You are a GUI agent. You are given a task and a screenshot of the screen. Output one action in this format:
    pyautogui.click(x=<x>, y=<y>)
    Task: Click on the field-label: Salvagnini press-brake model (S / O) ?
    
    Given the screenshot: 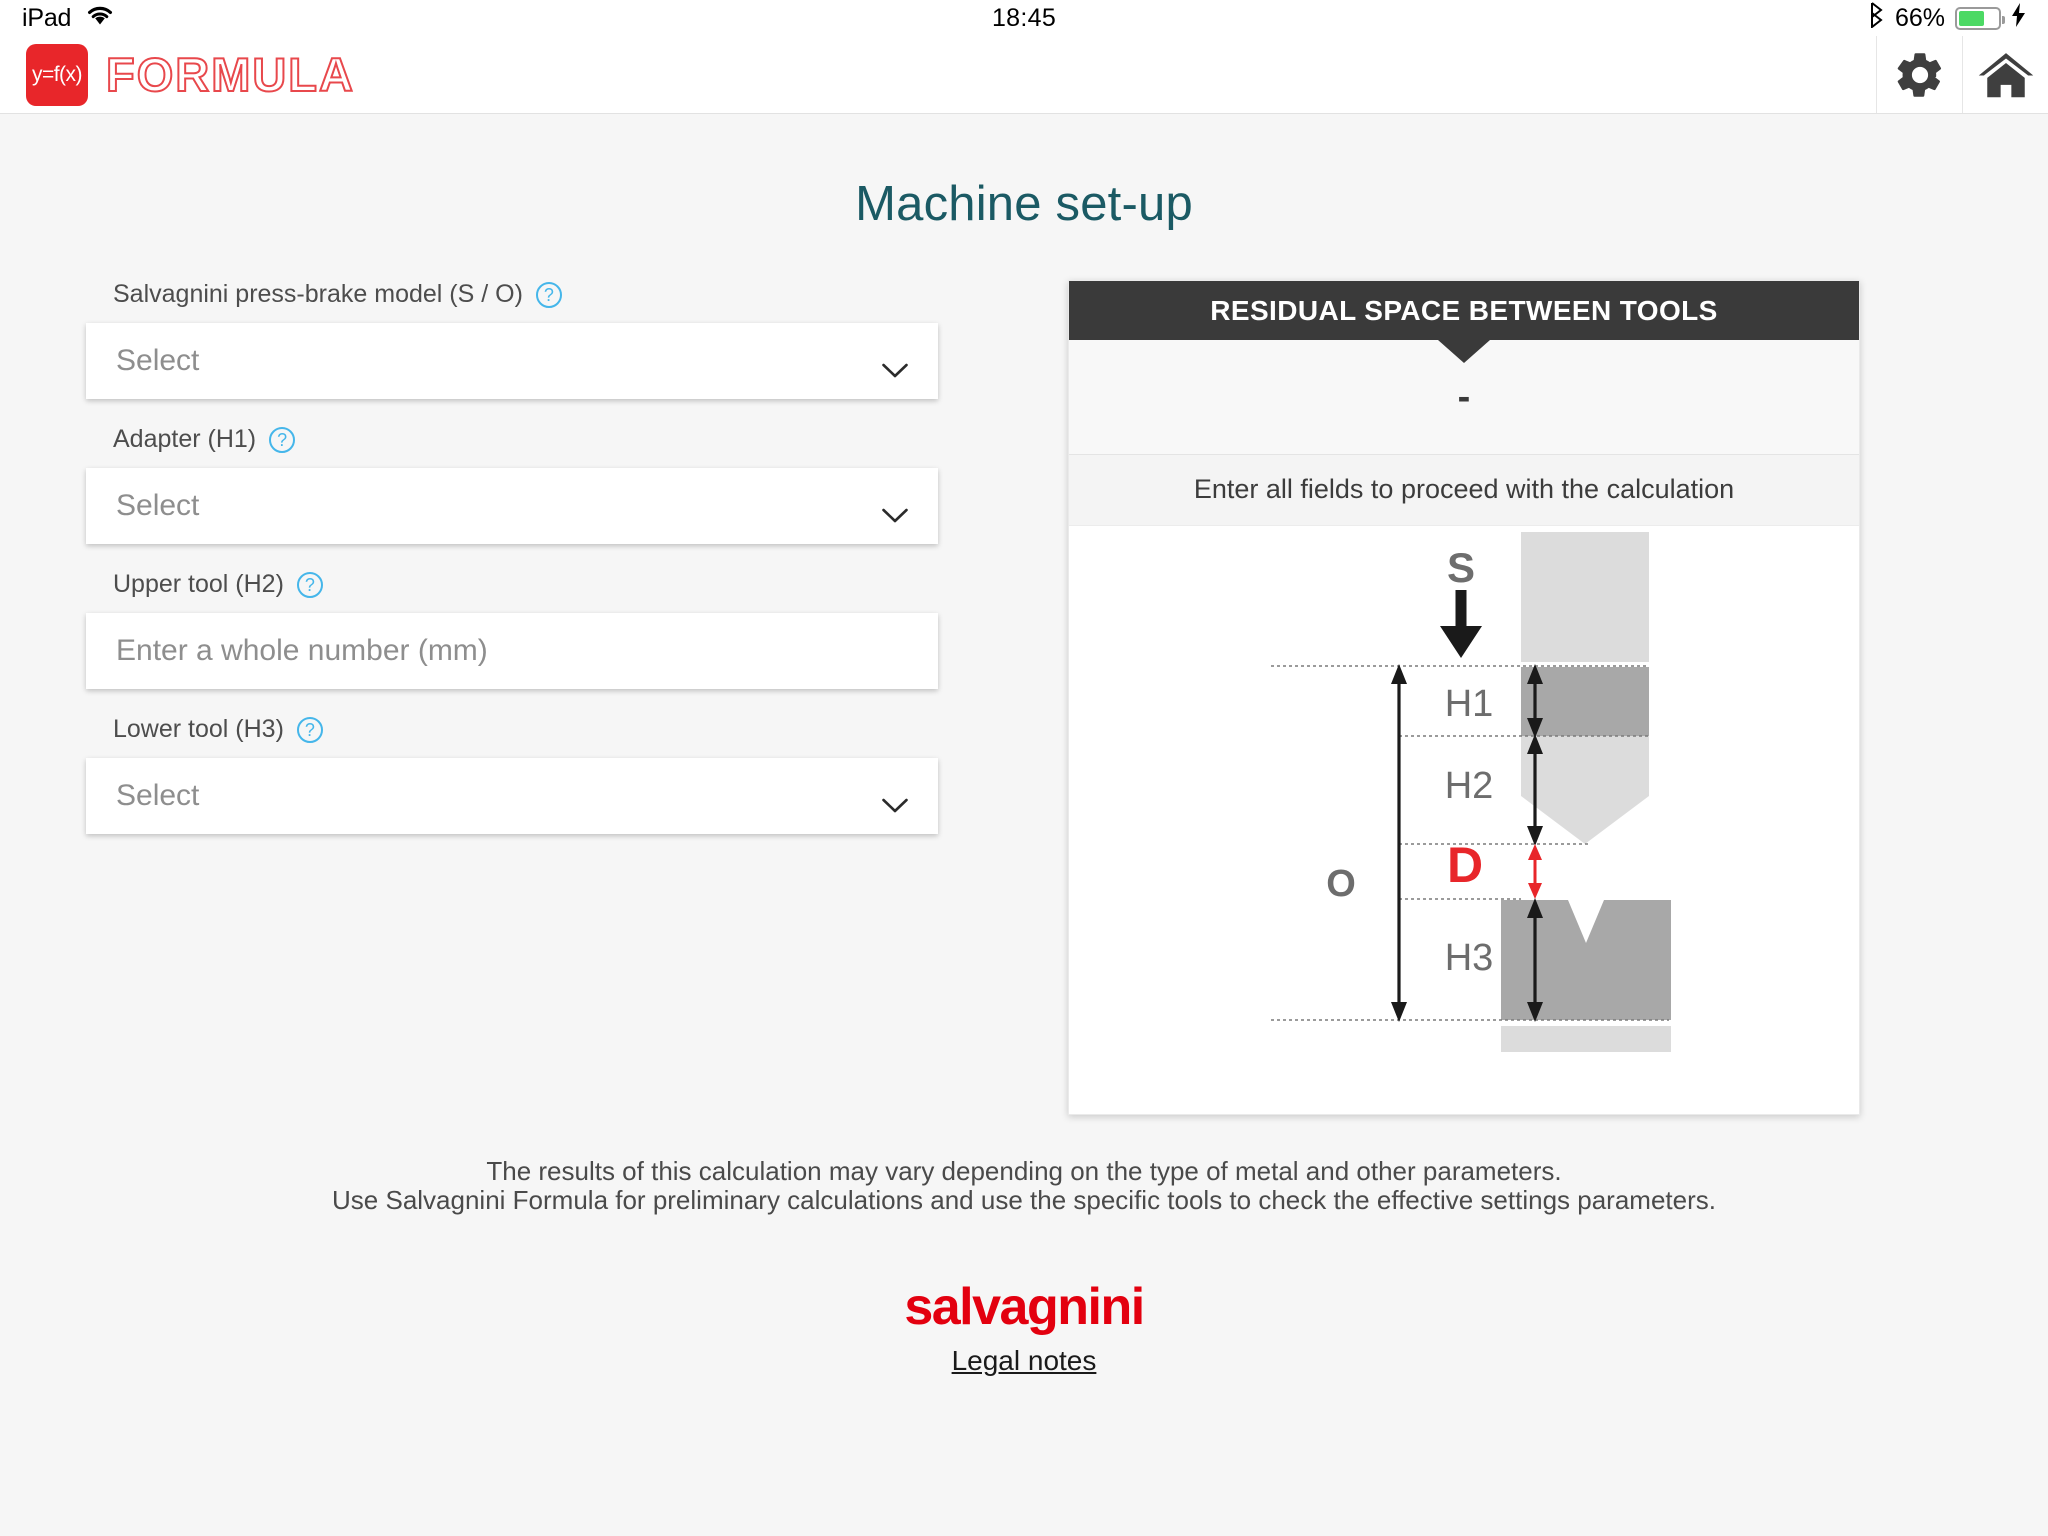 What is the action you would take?
    pyautogui.click(x=548, y=294)
    